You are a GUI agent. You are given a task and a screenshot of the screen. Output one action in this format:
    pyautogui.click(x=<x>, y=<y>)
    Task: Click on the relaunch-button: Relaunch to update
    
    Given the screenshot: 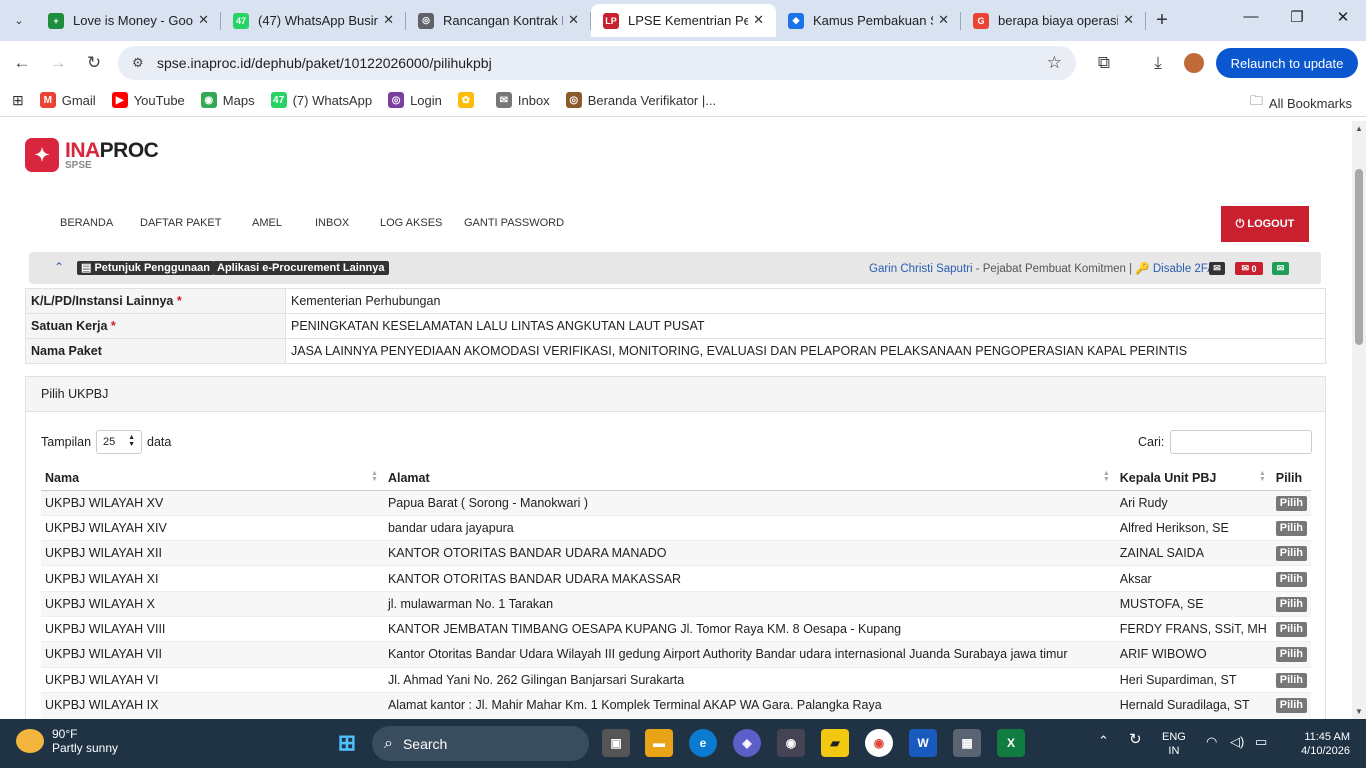 What is the action you would take?
    pyautogui.click(x=1287, y=63)
    